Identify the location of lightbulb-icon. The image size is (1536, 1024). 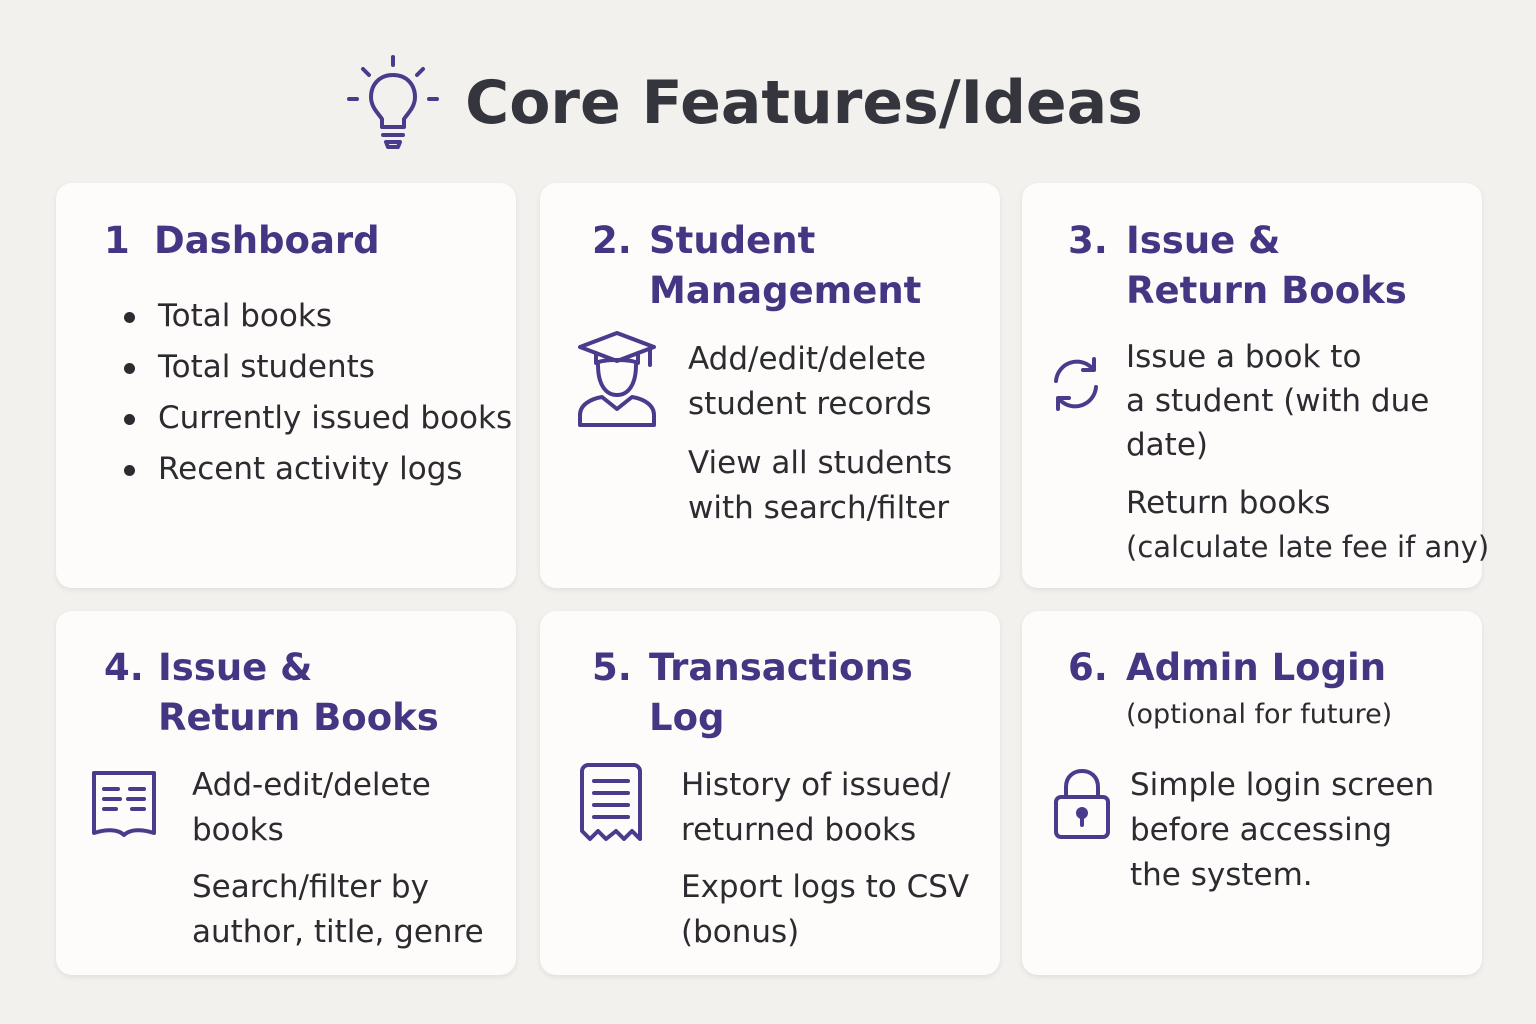
(393, 102).